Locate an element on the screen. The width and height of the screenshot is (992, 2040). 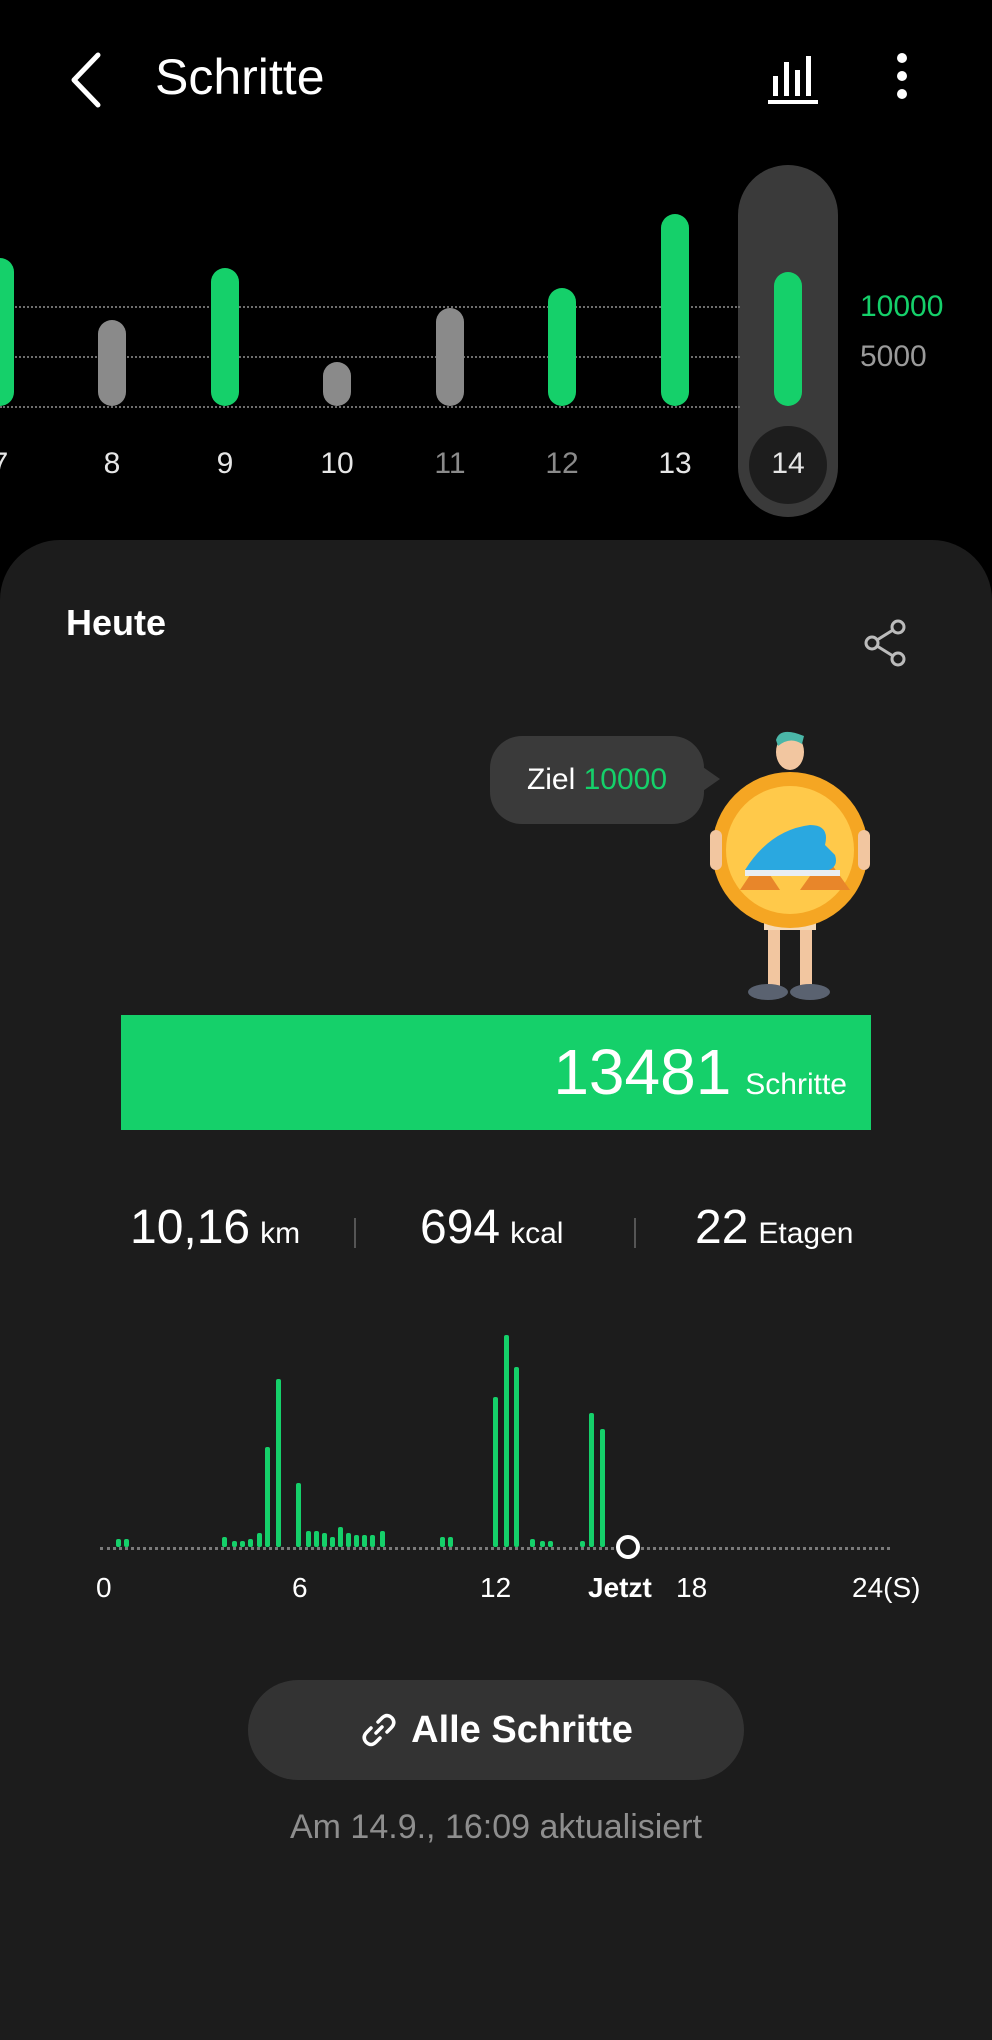
goal-bubble: Ziel 10000 is located at coordinates (597, 780).